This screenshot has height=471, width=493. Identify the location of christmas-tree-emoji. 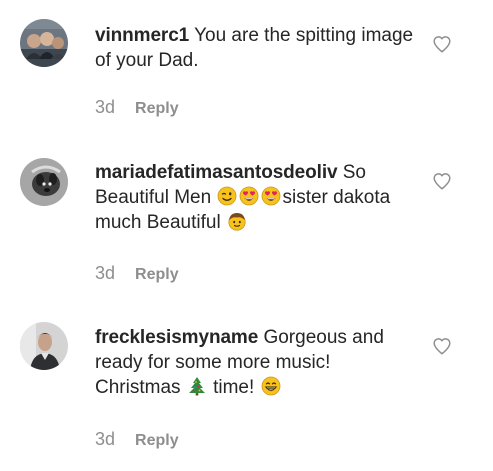
(196, 386).